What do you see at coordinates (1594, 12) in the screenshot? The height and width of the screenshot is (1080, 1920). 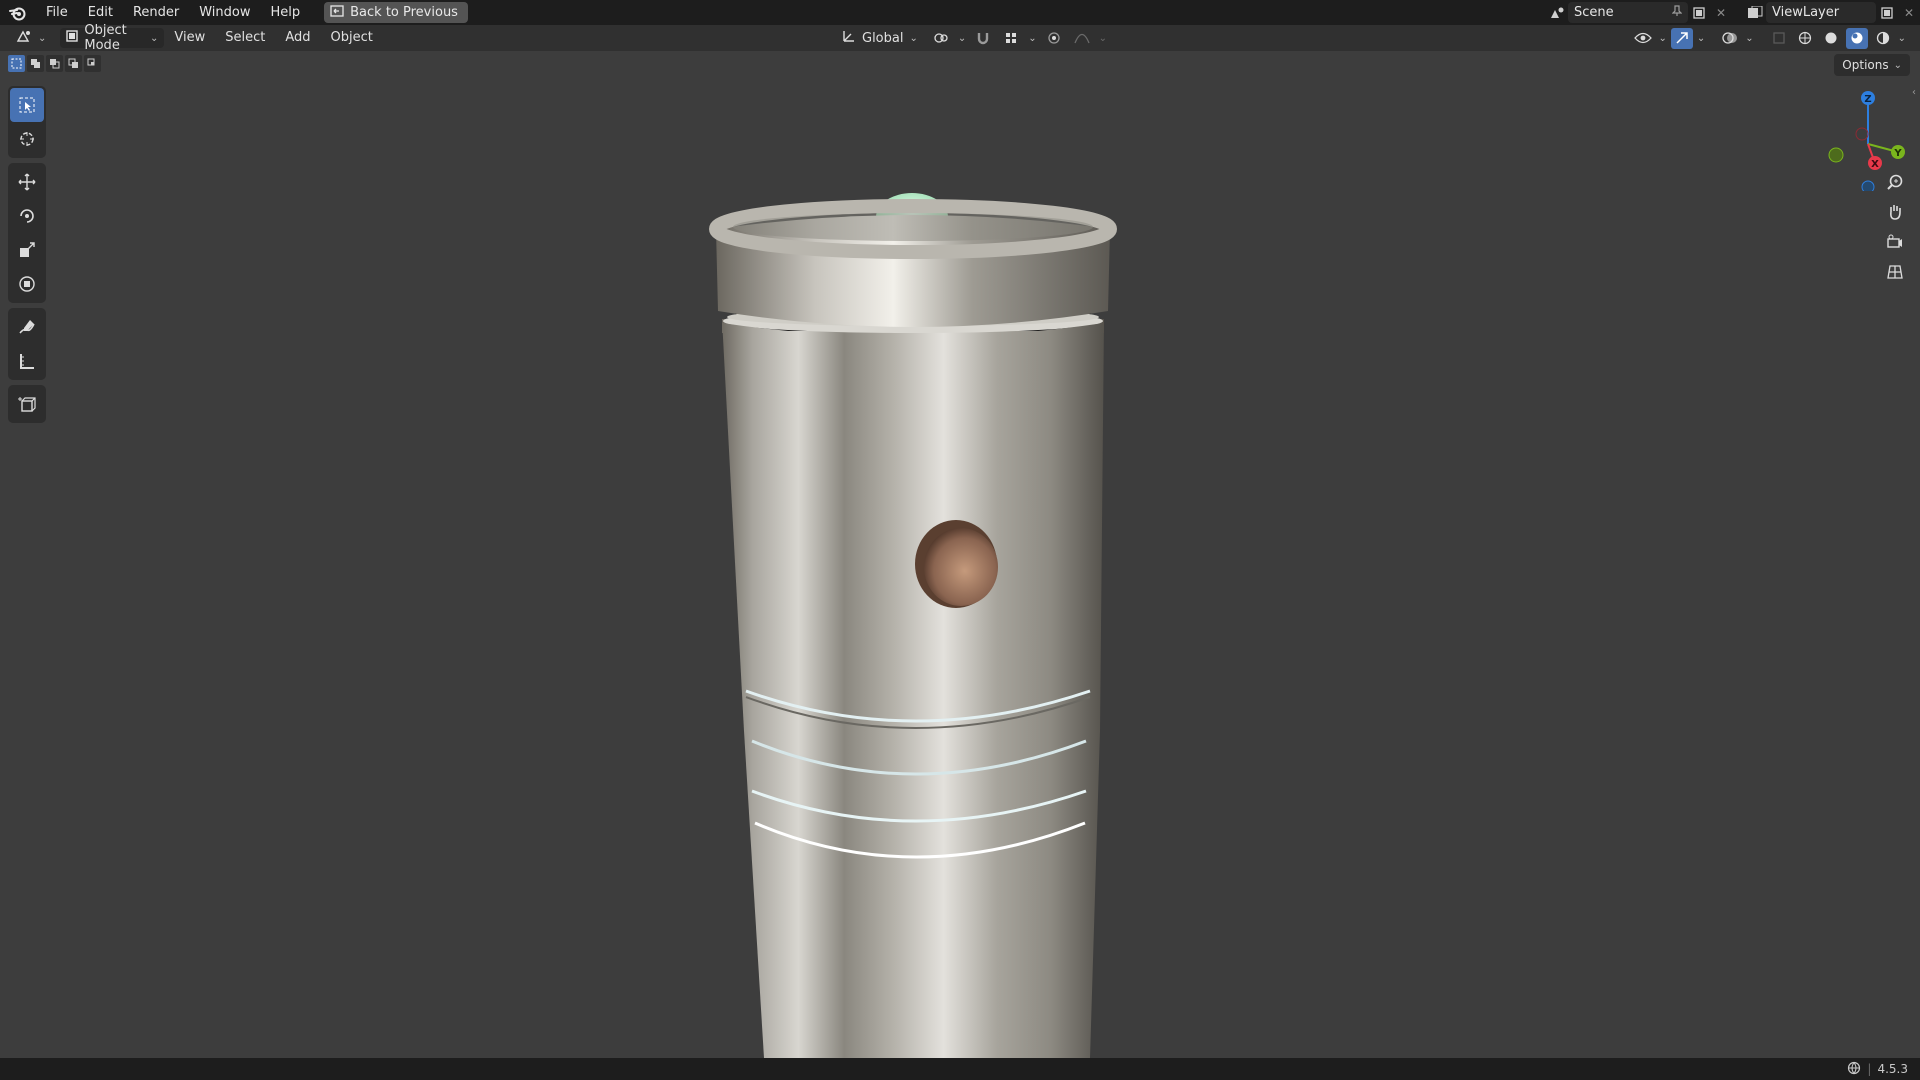 I see `scene-name: Scene` at bounding box center [1594, 12].